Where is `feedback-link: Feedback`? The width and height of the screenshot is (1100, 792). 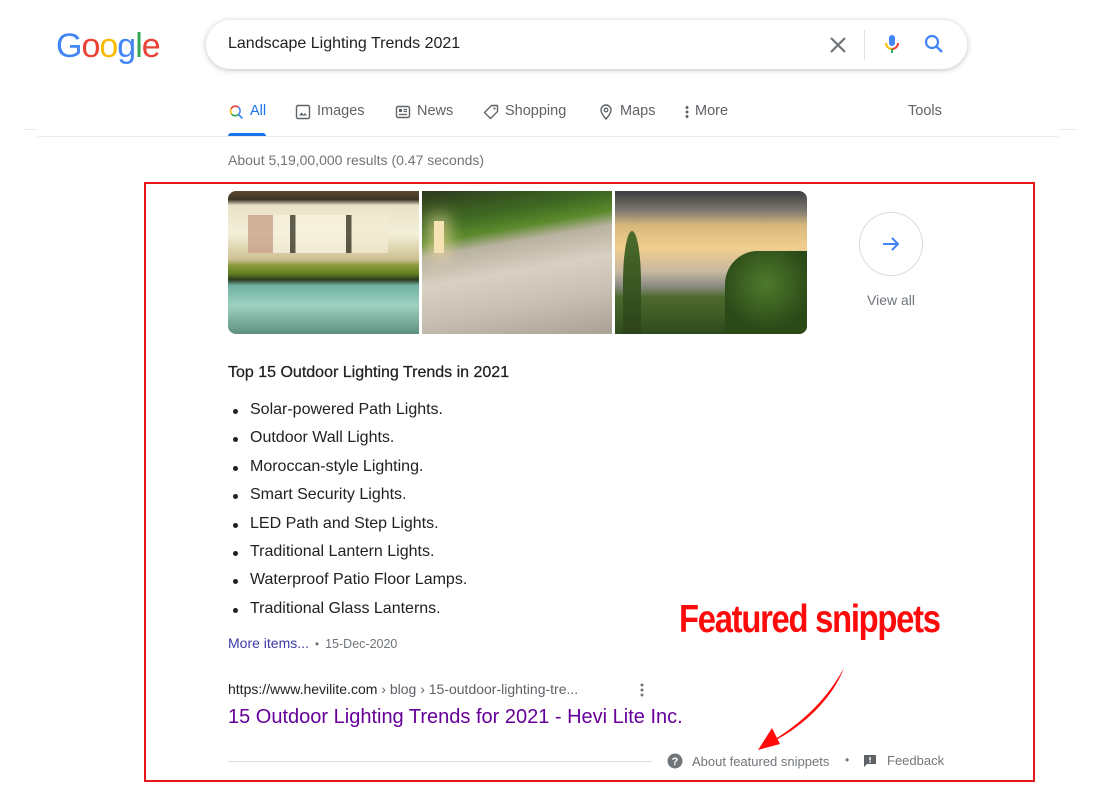
feedback-link: Feedback is located at coordinates (903, 760).